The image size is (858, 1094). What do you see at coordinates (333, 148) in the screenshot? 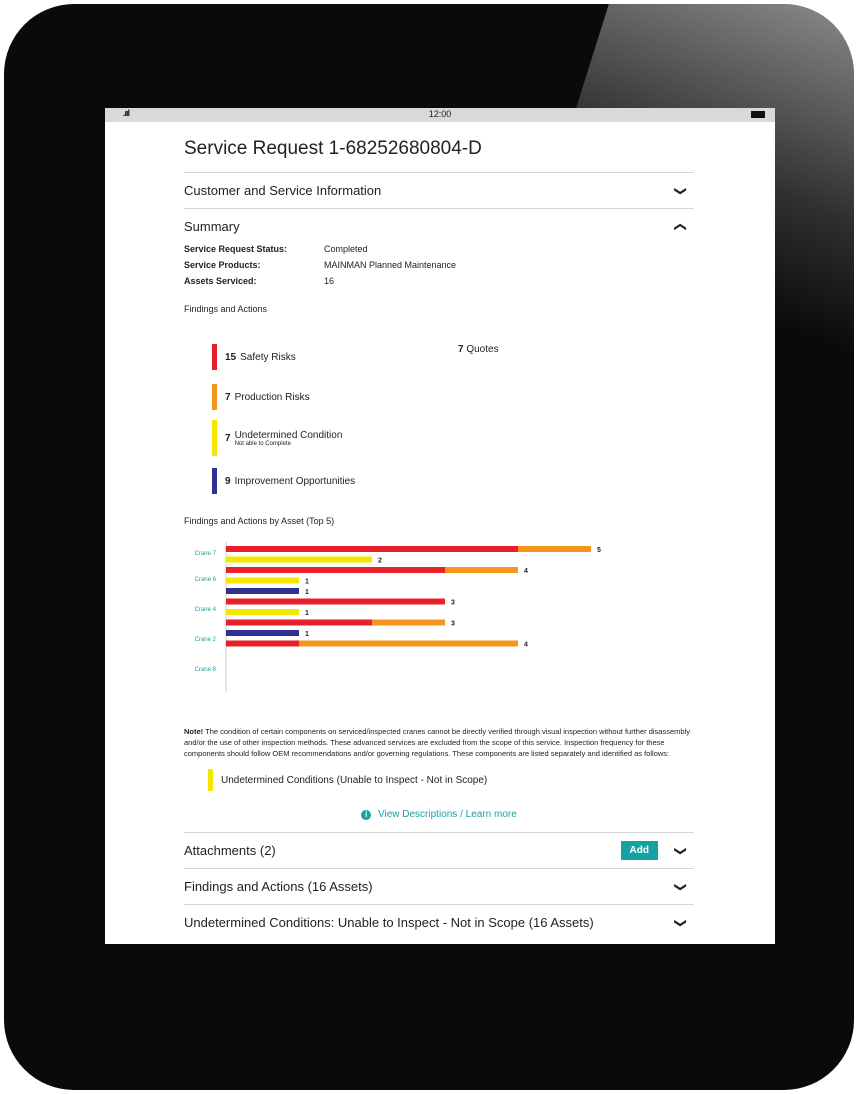
I see `page-title: Service Request 1-68252680804-D` at bounding box center [333, 148].